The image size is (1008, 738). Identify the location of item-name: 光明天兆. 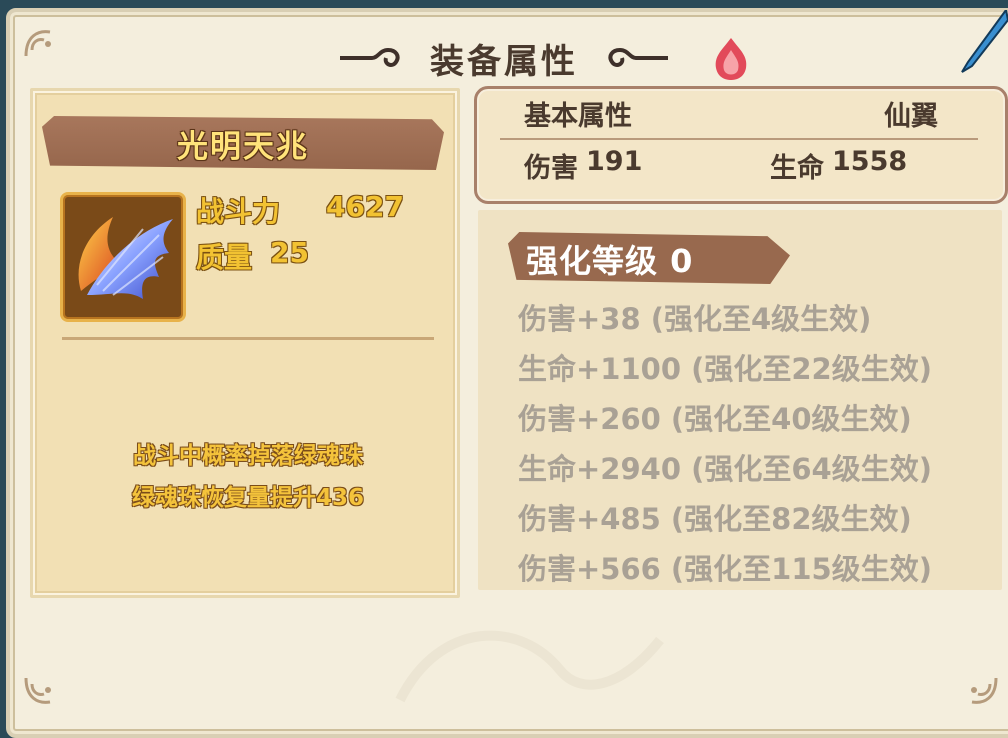
(243, 146).